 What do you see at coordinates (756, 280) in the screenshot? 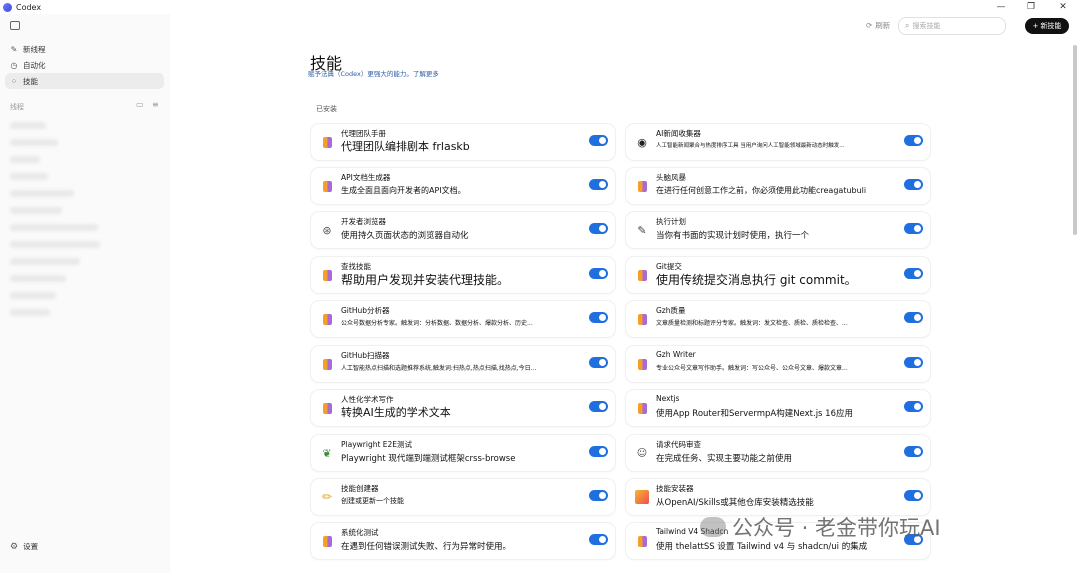
I see `skill-description: 使用传统提交消息执行 git commit。` at bounding box center [756, 280].